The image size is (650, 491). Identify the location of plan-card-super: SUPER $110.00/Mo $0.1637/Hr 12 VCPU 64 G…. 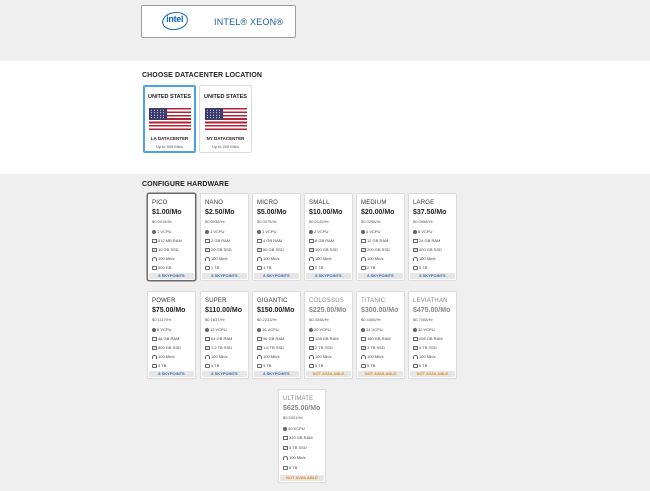
(224, 335).